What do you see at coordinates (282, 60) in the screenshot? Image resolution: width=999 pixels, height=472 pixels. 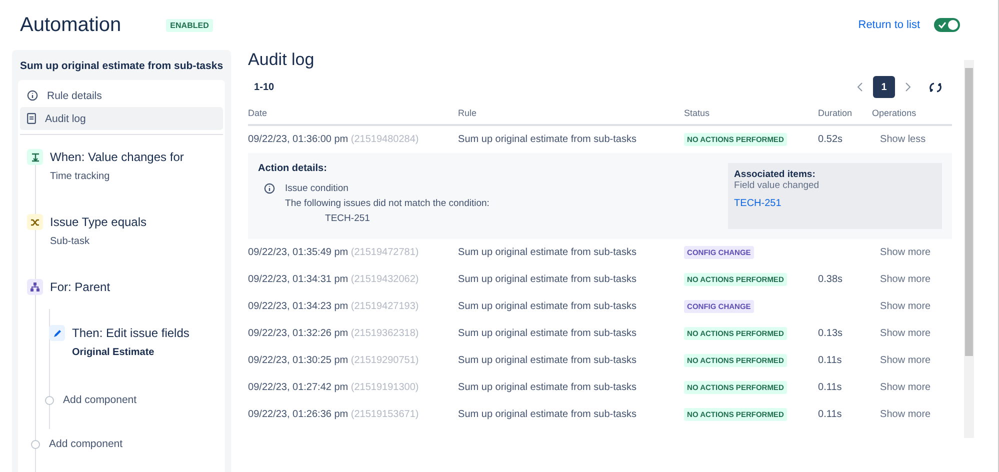 I see `audit-log-title: Audit log` at bounding box center [282, 60].